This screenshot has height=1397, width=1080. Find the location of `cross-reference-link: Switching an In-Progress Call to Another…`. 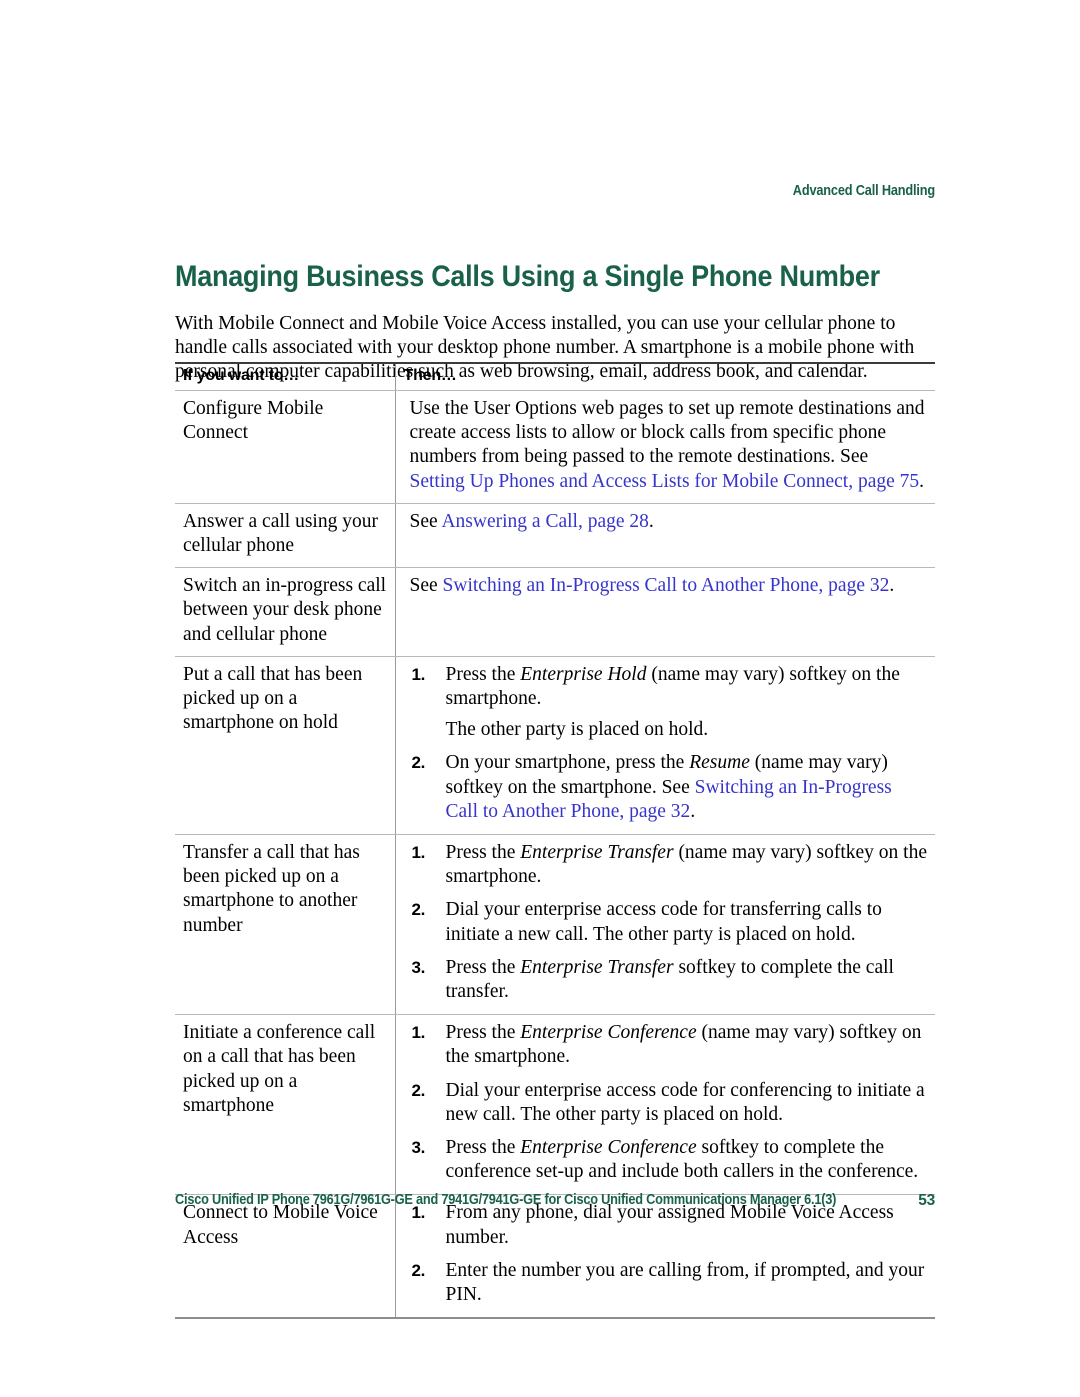

cross-reference-link: Switching an In-Progress Call to Another… is located at coordinates (666, 585).